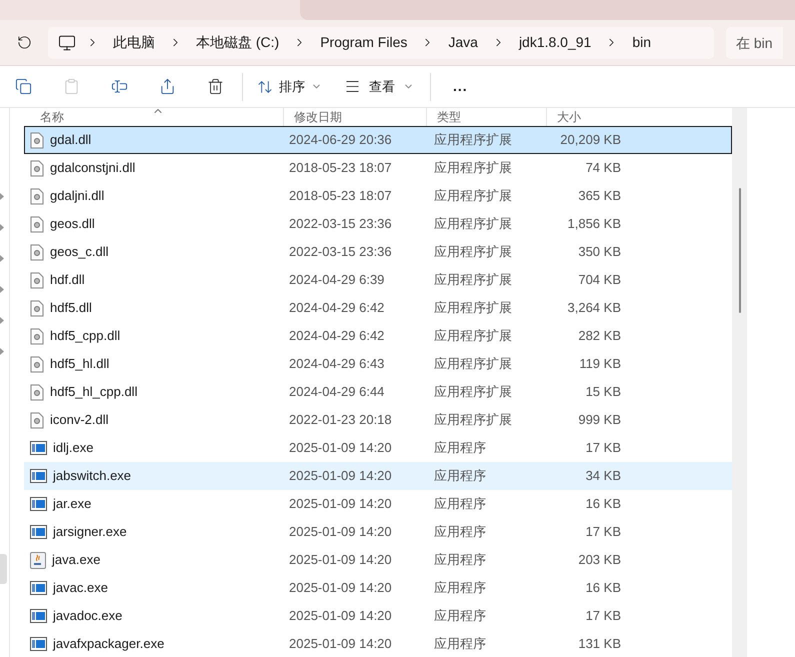 The height and width of the screenshot is (657, 795). I want to click on copy-icon, so click(23, 86).